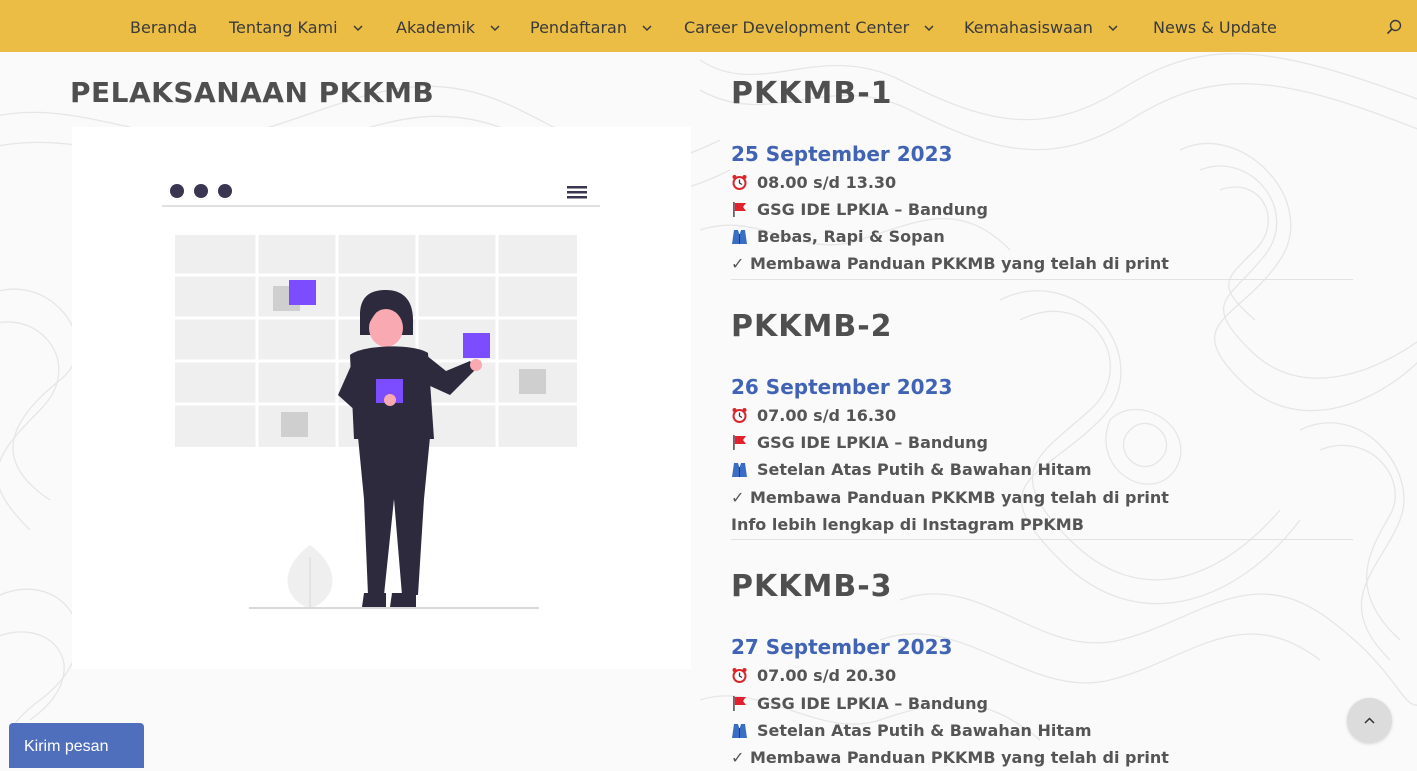 Image resolution: width=1417 pixels, height=771 pixels. Describe the element at coordinates (578, 27) in the screenshot. I see `nav-label: Pendaftaran` at that location.